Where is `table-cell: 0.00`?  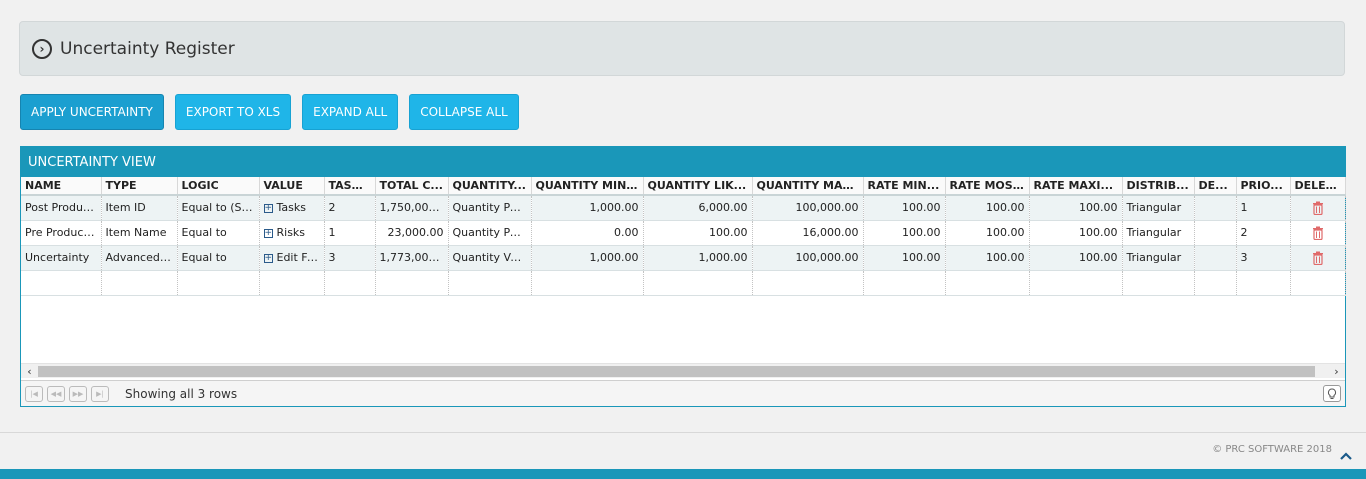
table-cell: 0.00 is located at coordinates (587, 233).